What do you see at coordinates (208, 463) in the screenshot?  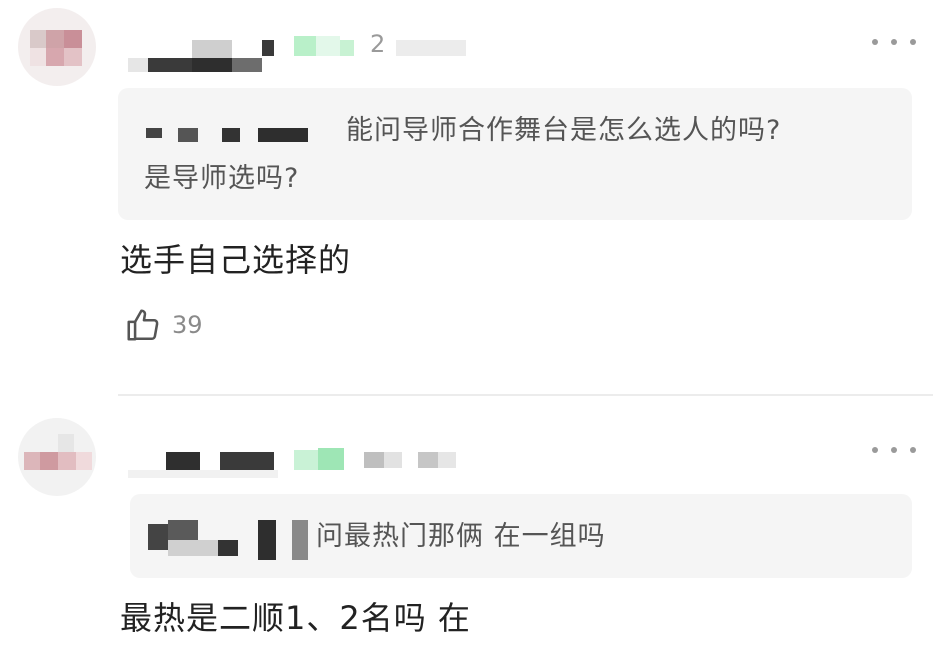 I see `username-blurred` at bounding box center [208, 463].